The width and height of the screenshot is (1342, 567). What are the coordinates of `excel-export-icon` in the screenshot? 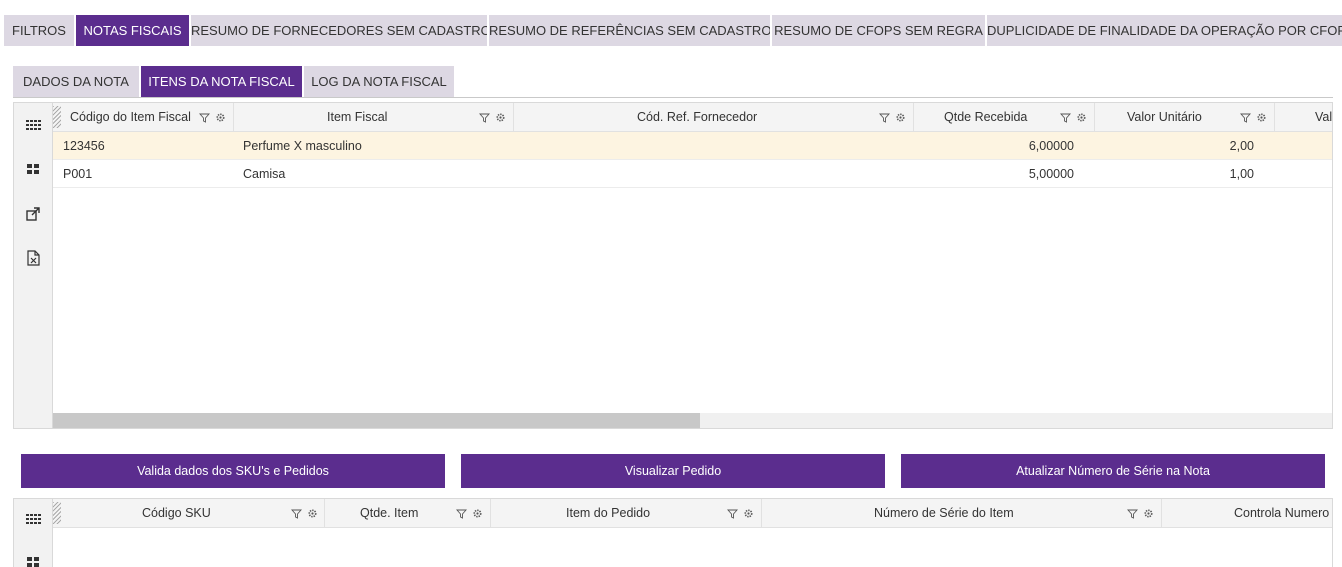 It's located at (33, 258).